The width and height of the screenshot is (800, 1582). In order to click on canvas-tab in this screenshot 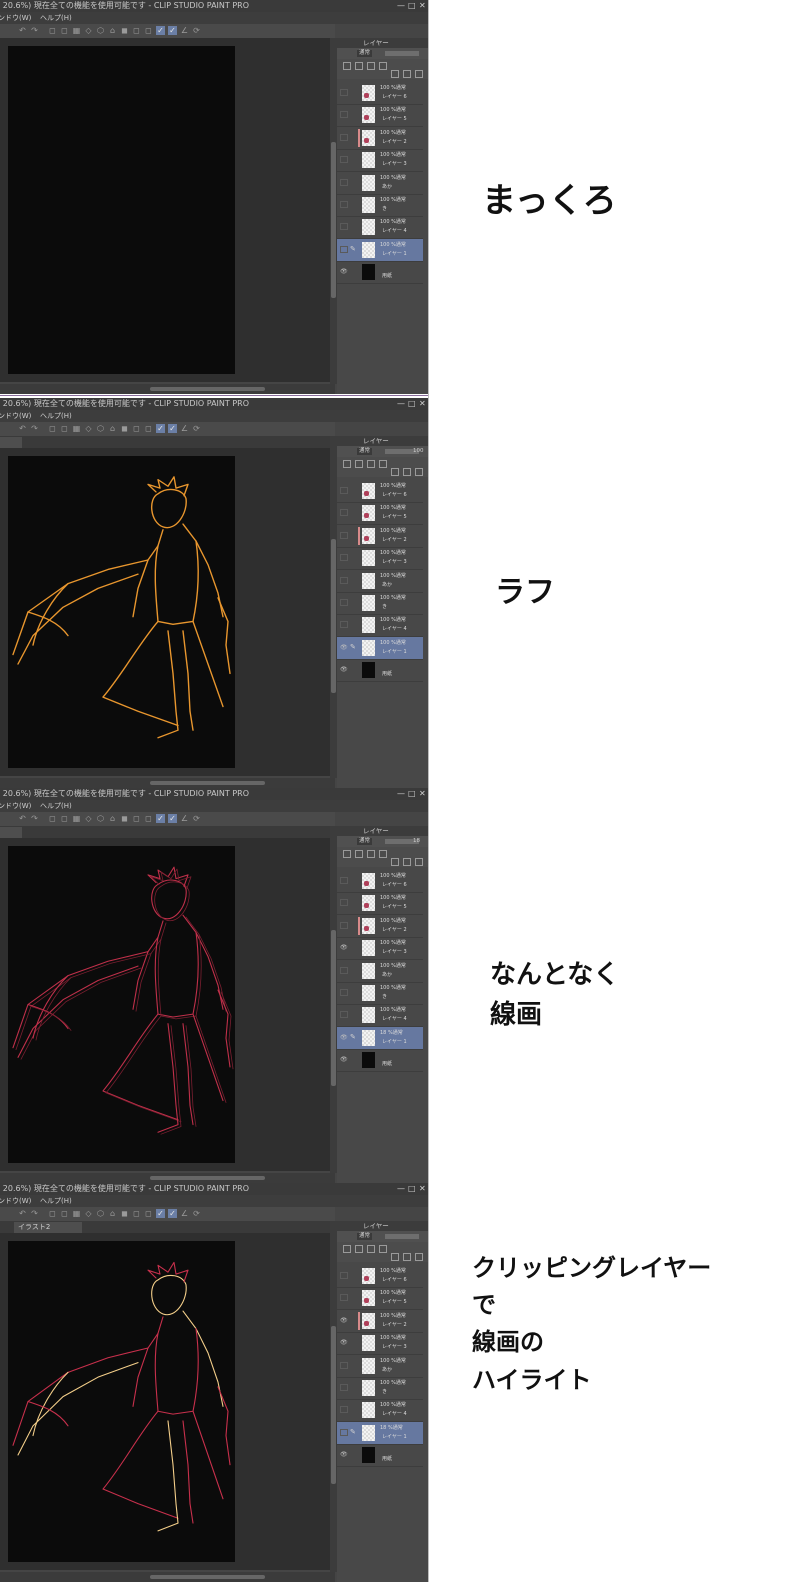, I will do `click(11, 832)`.